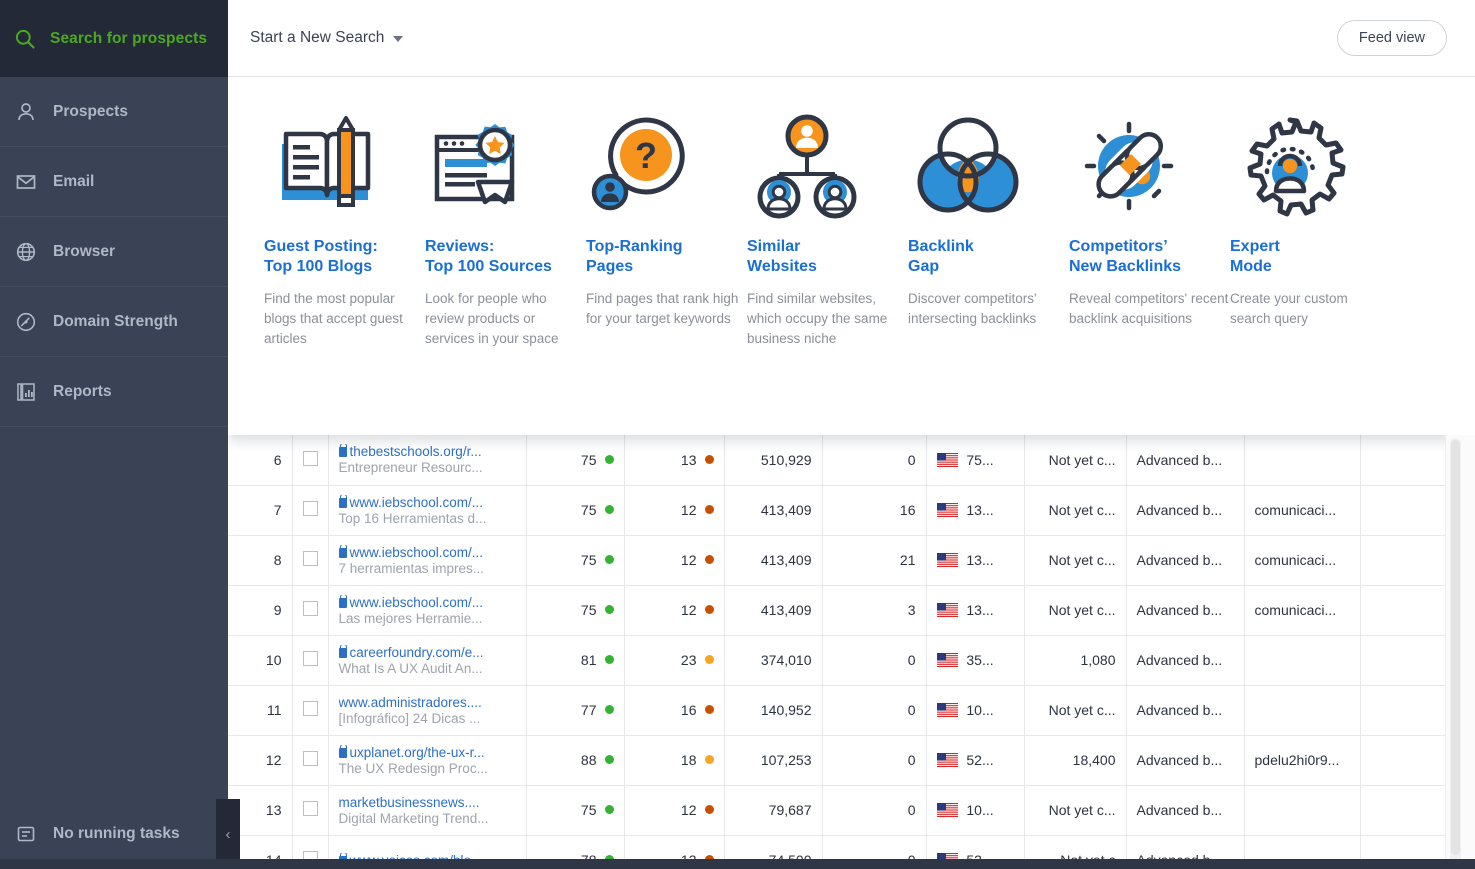  What do you see at coordinates (114, 252) in the screenshot?
I see `sidebar-item-browser: Browser` at bounding box center [114, 252].